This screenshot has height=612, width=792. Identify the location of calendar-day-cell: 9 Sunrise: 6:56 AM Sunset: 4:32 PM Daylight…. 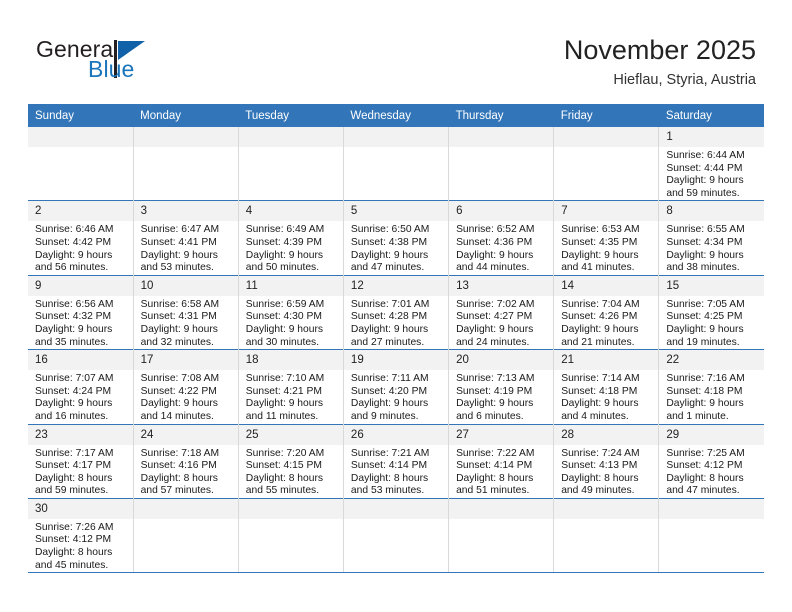
(81, 312).